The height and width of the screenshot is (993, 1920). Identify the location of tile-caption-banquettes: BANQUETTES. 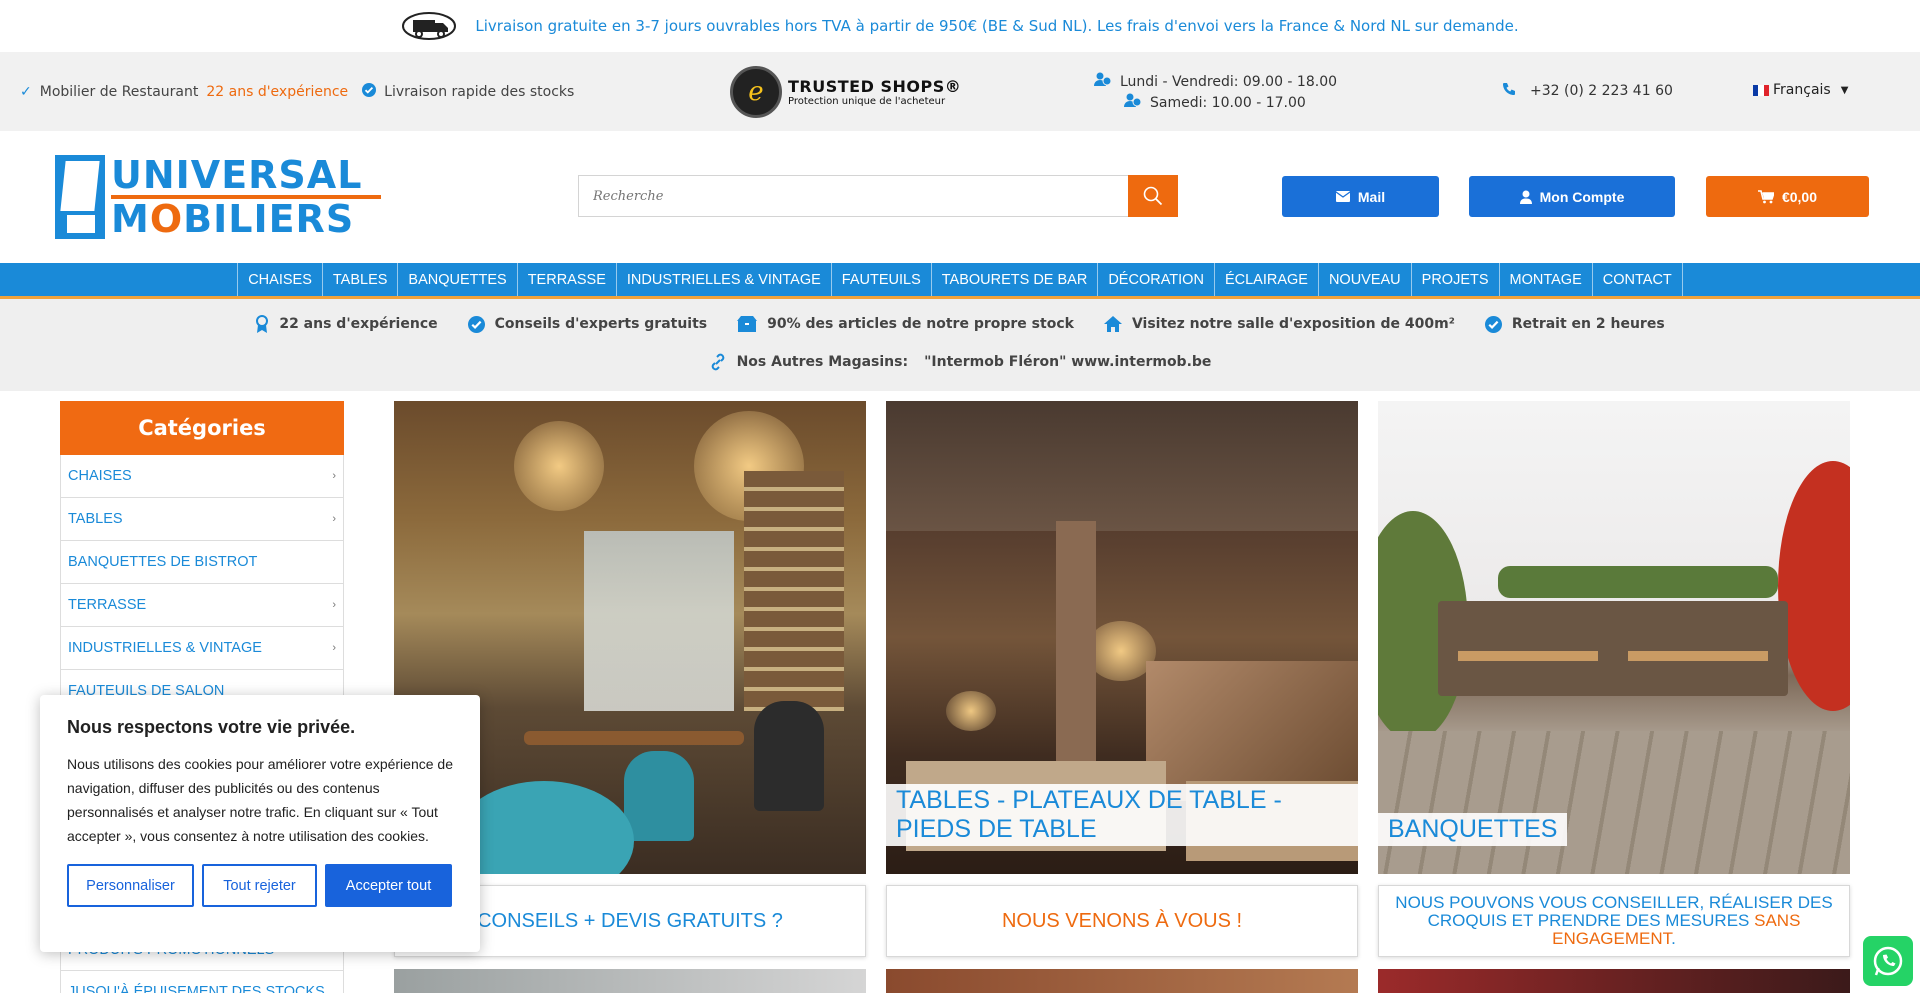
(1473, 829).